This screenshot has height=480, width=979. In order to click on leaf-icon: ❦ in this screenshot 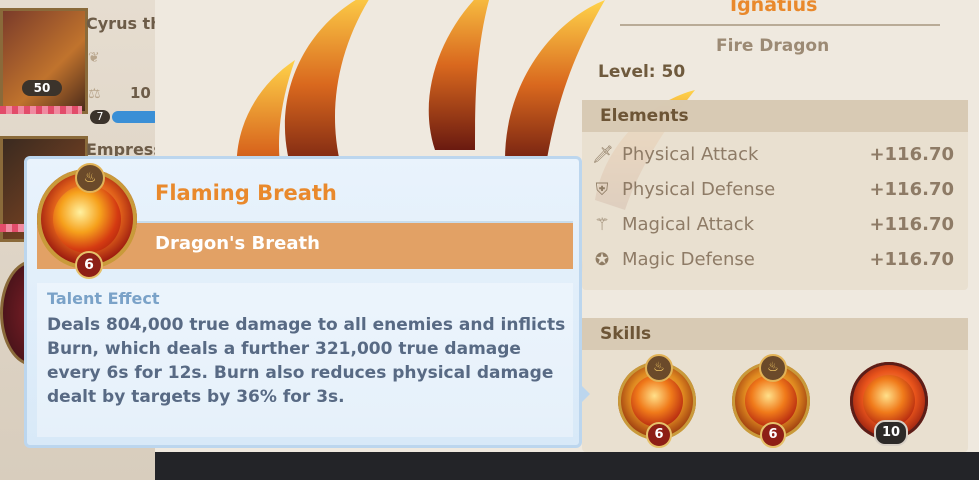, I will do `click(94, 58)`.